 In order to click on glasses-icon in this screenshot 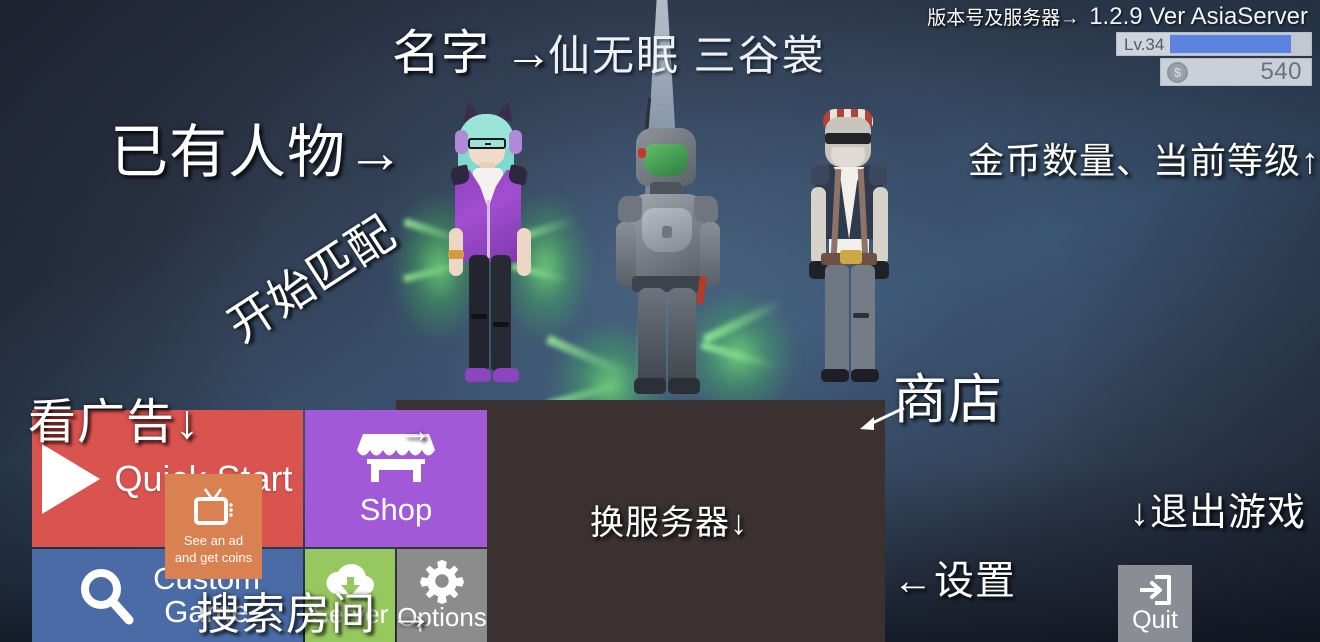, I will do `click(487, 143)`.